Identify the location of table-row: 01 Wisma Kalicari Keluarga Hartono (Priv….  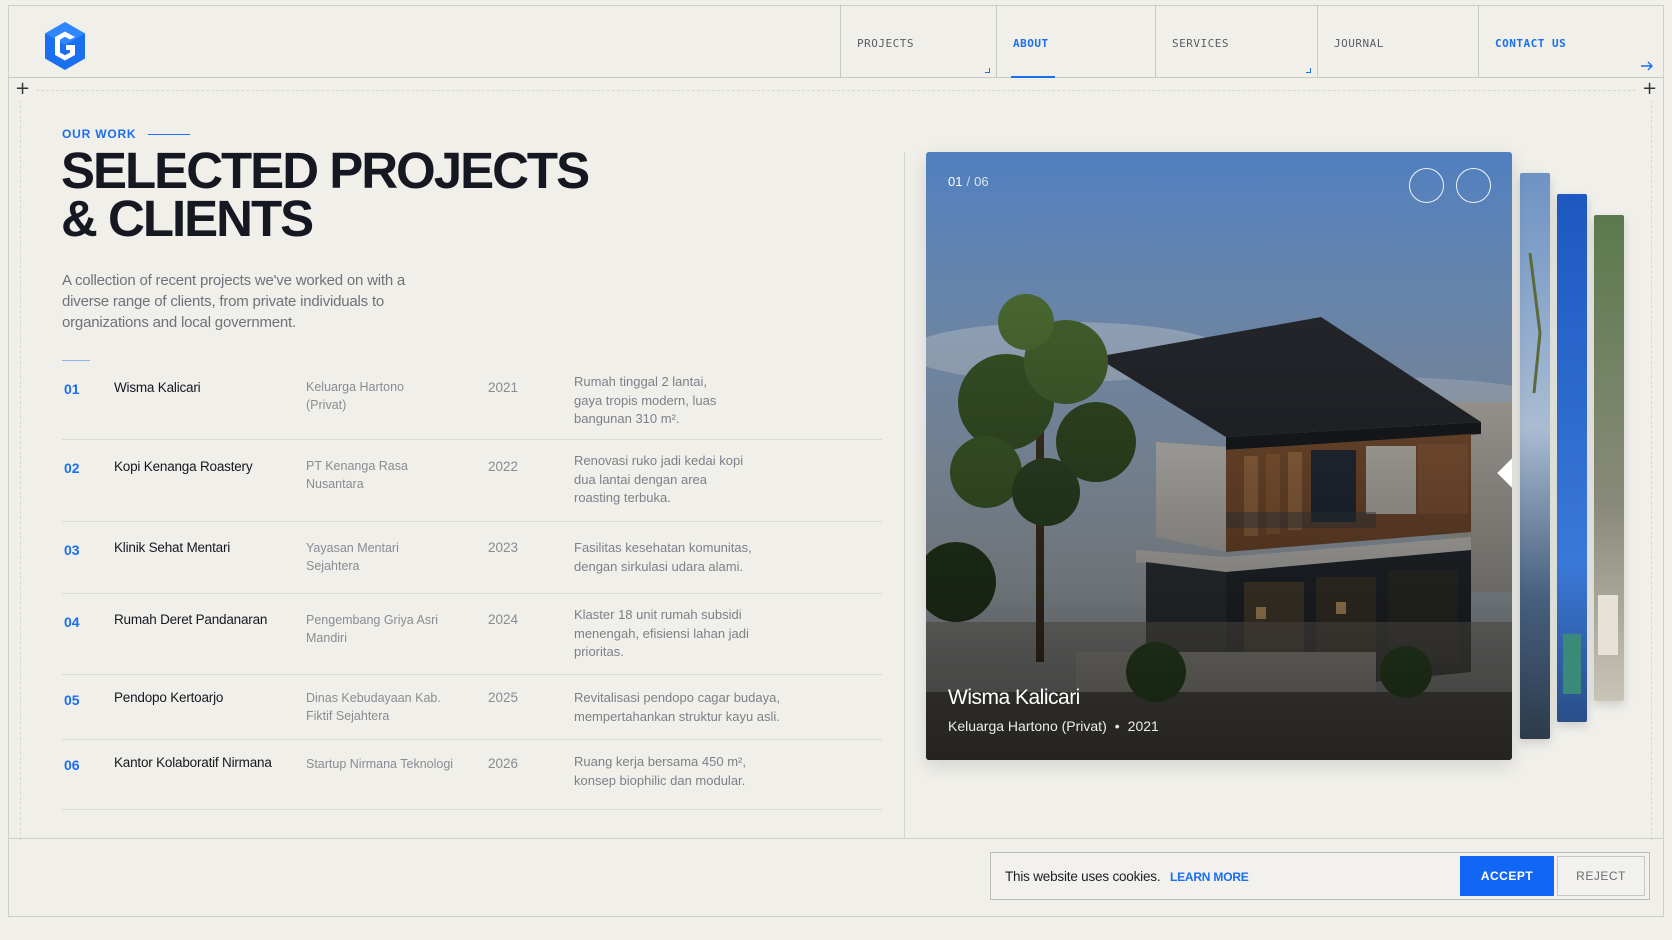
(472, 400).